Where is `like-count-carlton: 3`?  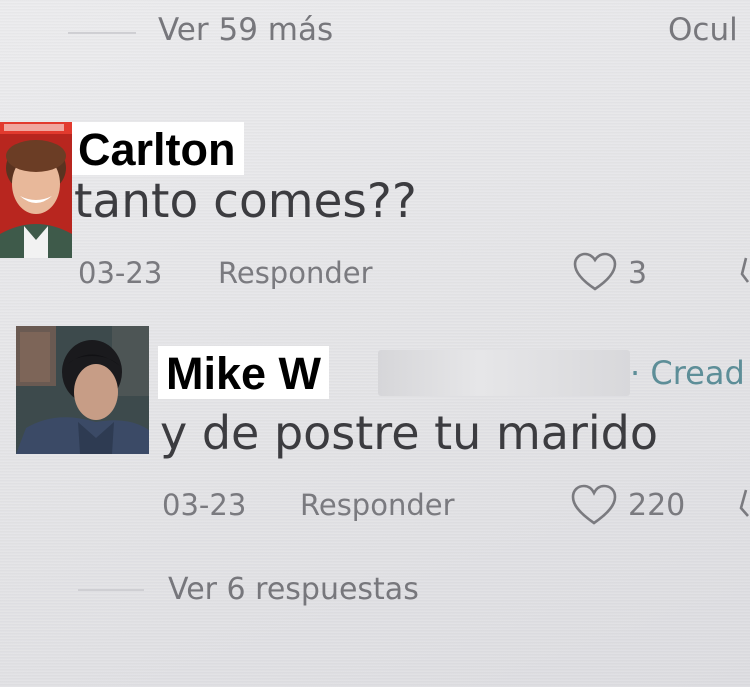
like-count-carlton: 3 is located at coordinates (638, 273).